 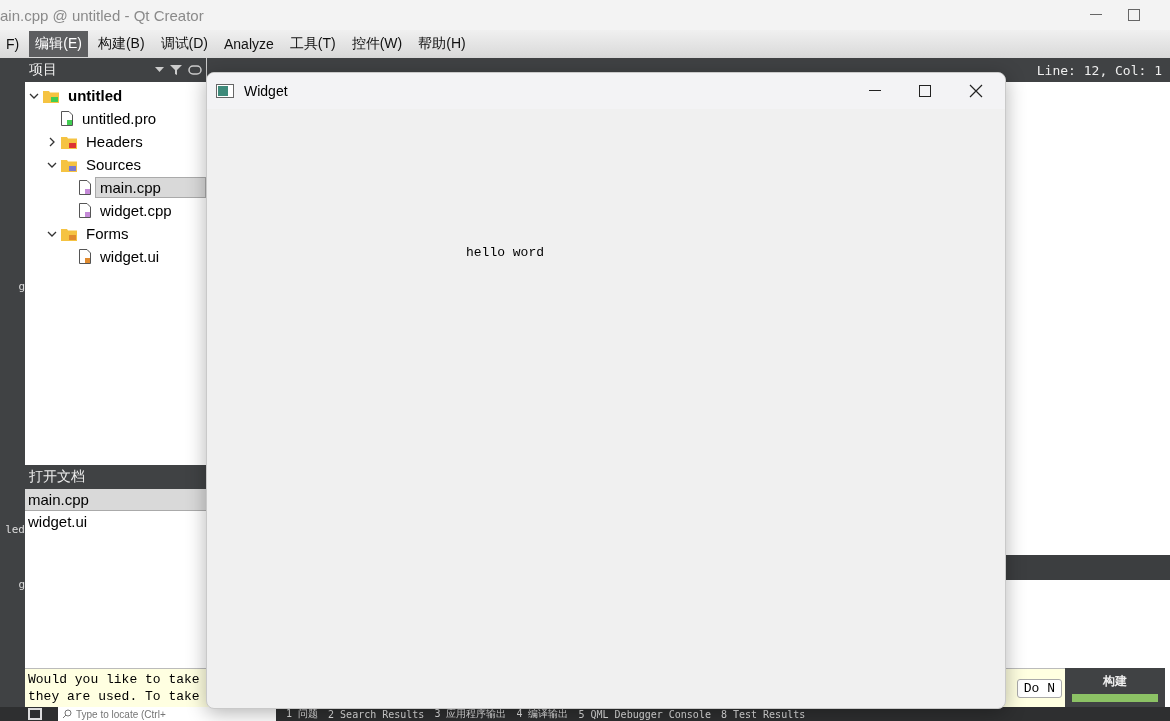 I want to click on maximize-icon, so click(x=925, y=91).